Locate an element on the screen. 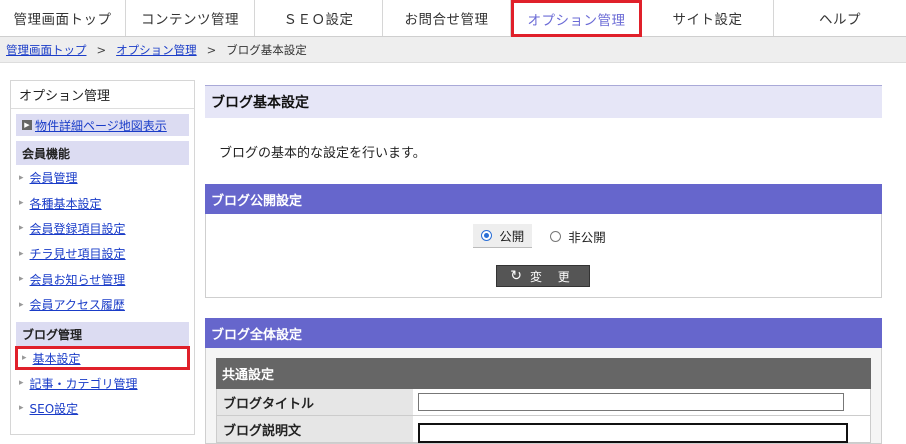 This screenshot has height=444, width=906. breadcrumb-current: ブログ基本設定 is located at coordinates (266, 49).